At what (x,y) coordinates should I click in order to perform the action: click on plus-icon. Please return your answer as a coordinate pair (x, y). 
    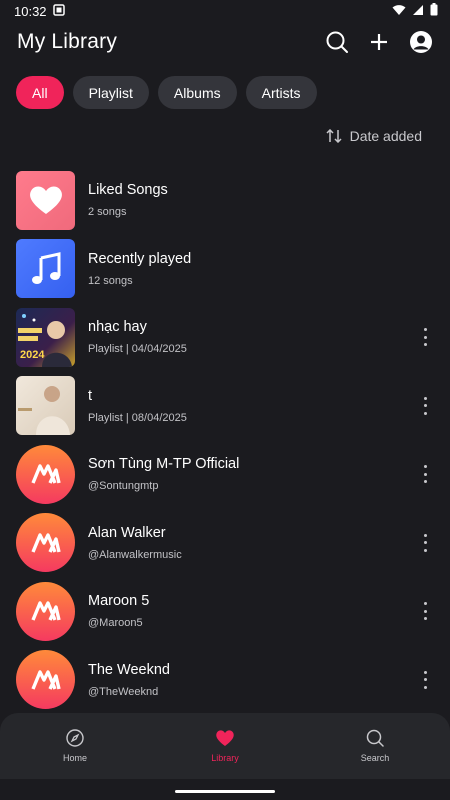
    Looking at the image, I should click on (379, 42).